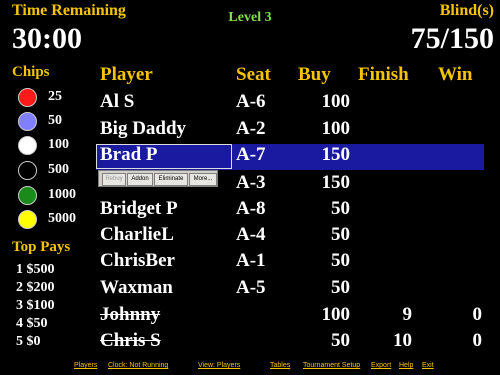  Describe the element at coordinates (290, 237) in the screenshot. I see `table-row: CharlieL A-4 50` at that location.